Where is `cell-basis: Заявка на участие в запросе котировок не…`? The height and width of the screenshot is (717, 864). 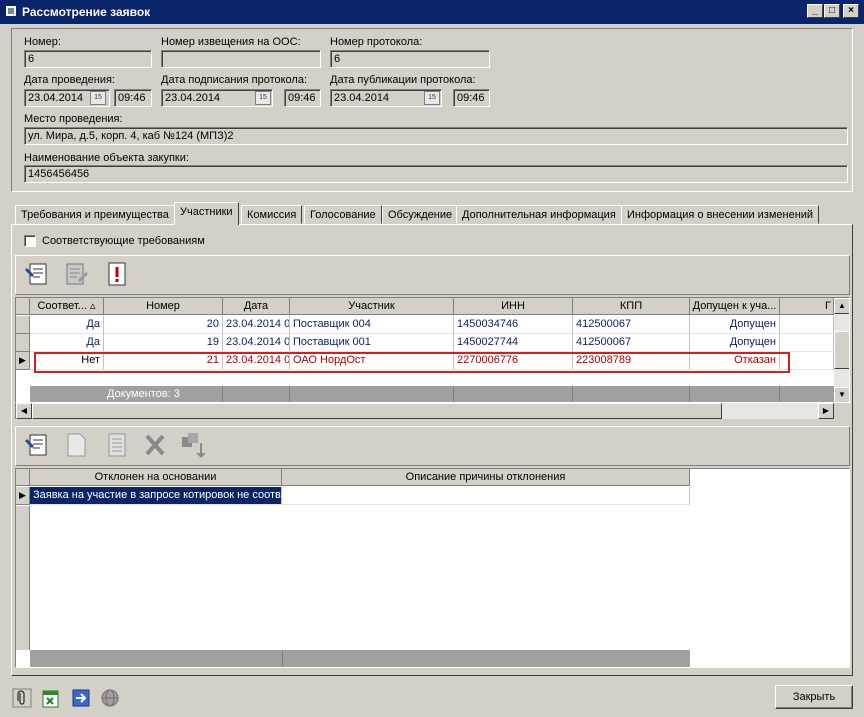
cell-basis: Заявка на участие в запросе котировок не… is located at coordinates (156, 496).